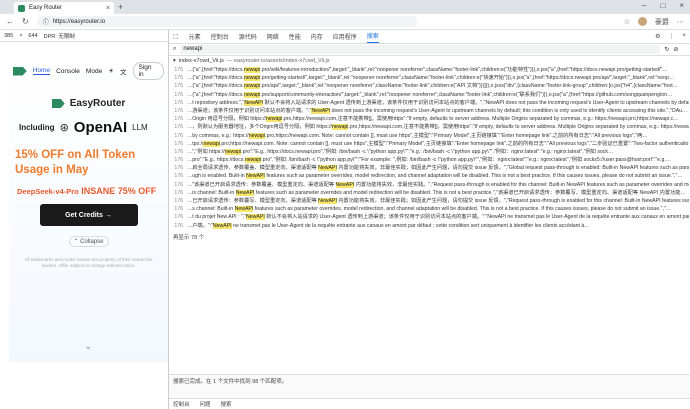  I want to click on deal-model: DeepSeek-v4-Pro, so click(48, 191).